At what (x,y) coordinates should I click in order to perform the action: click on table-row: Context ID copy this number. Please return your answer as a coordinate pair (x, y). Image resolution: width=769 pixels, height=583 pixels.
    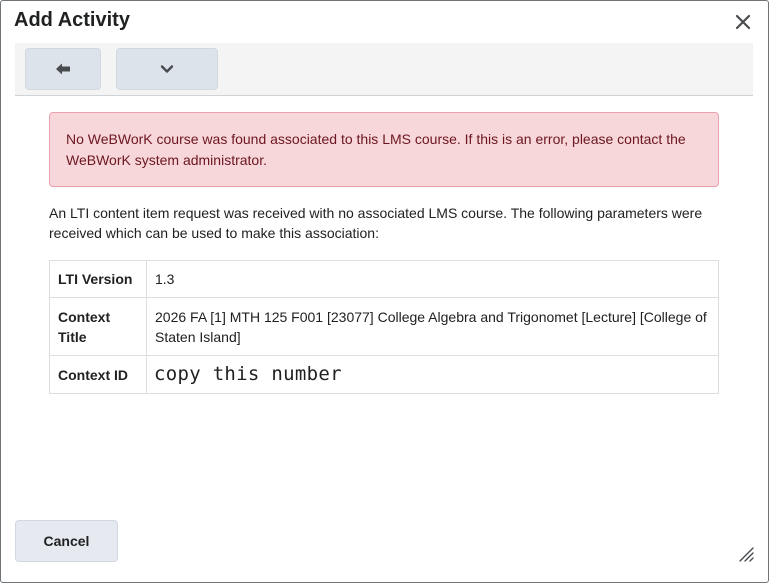
    Looking at the image, I should click on (384, 374).